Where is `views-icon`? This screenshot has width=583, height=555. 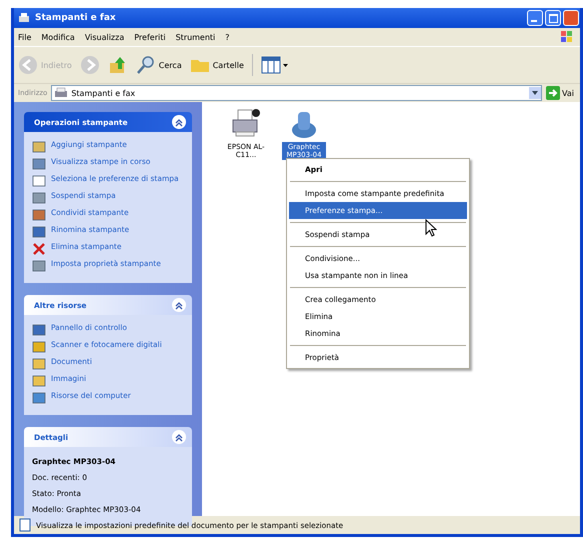
views-icon is located at coordinates (274, 65).